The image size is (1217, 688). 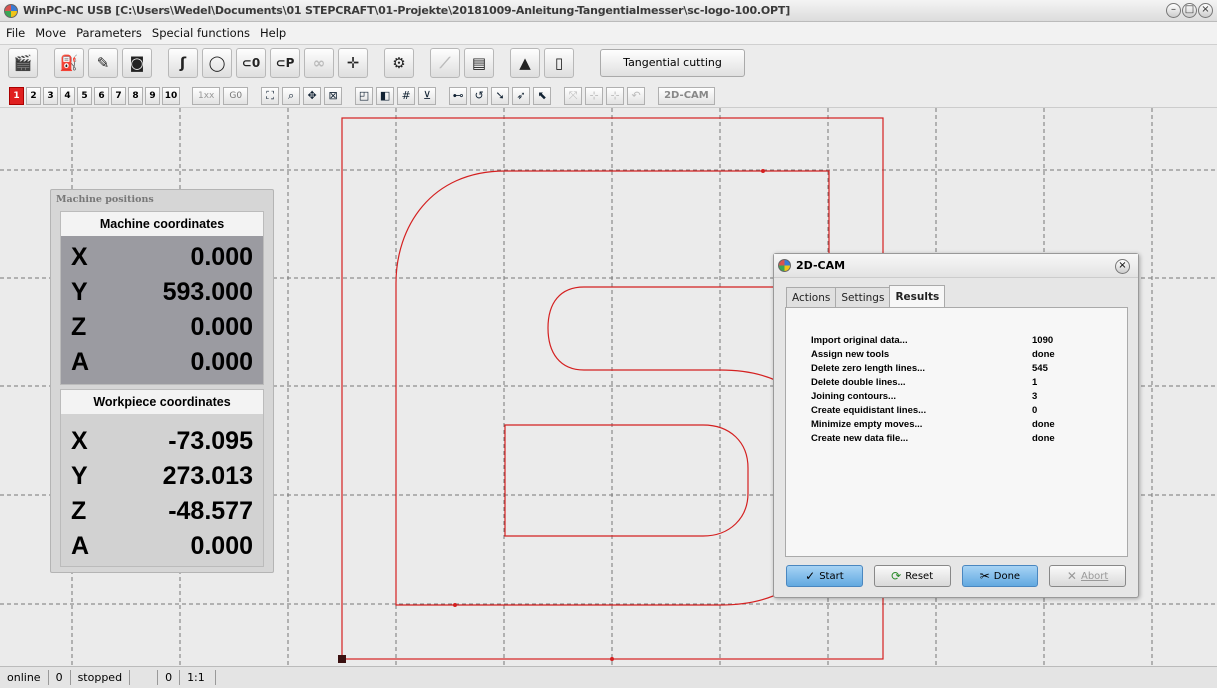 What do you see at coordinates (1007, 576) in the screenshot?
I see `done-label: Done` at bounding box center [1007, 576].